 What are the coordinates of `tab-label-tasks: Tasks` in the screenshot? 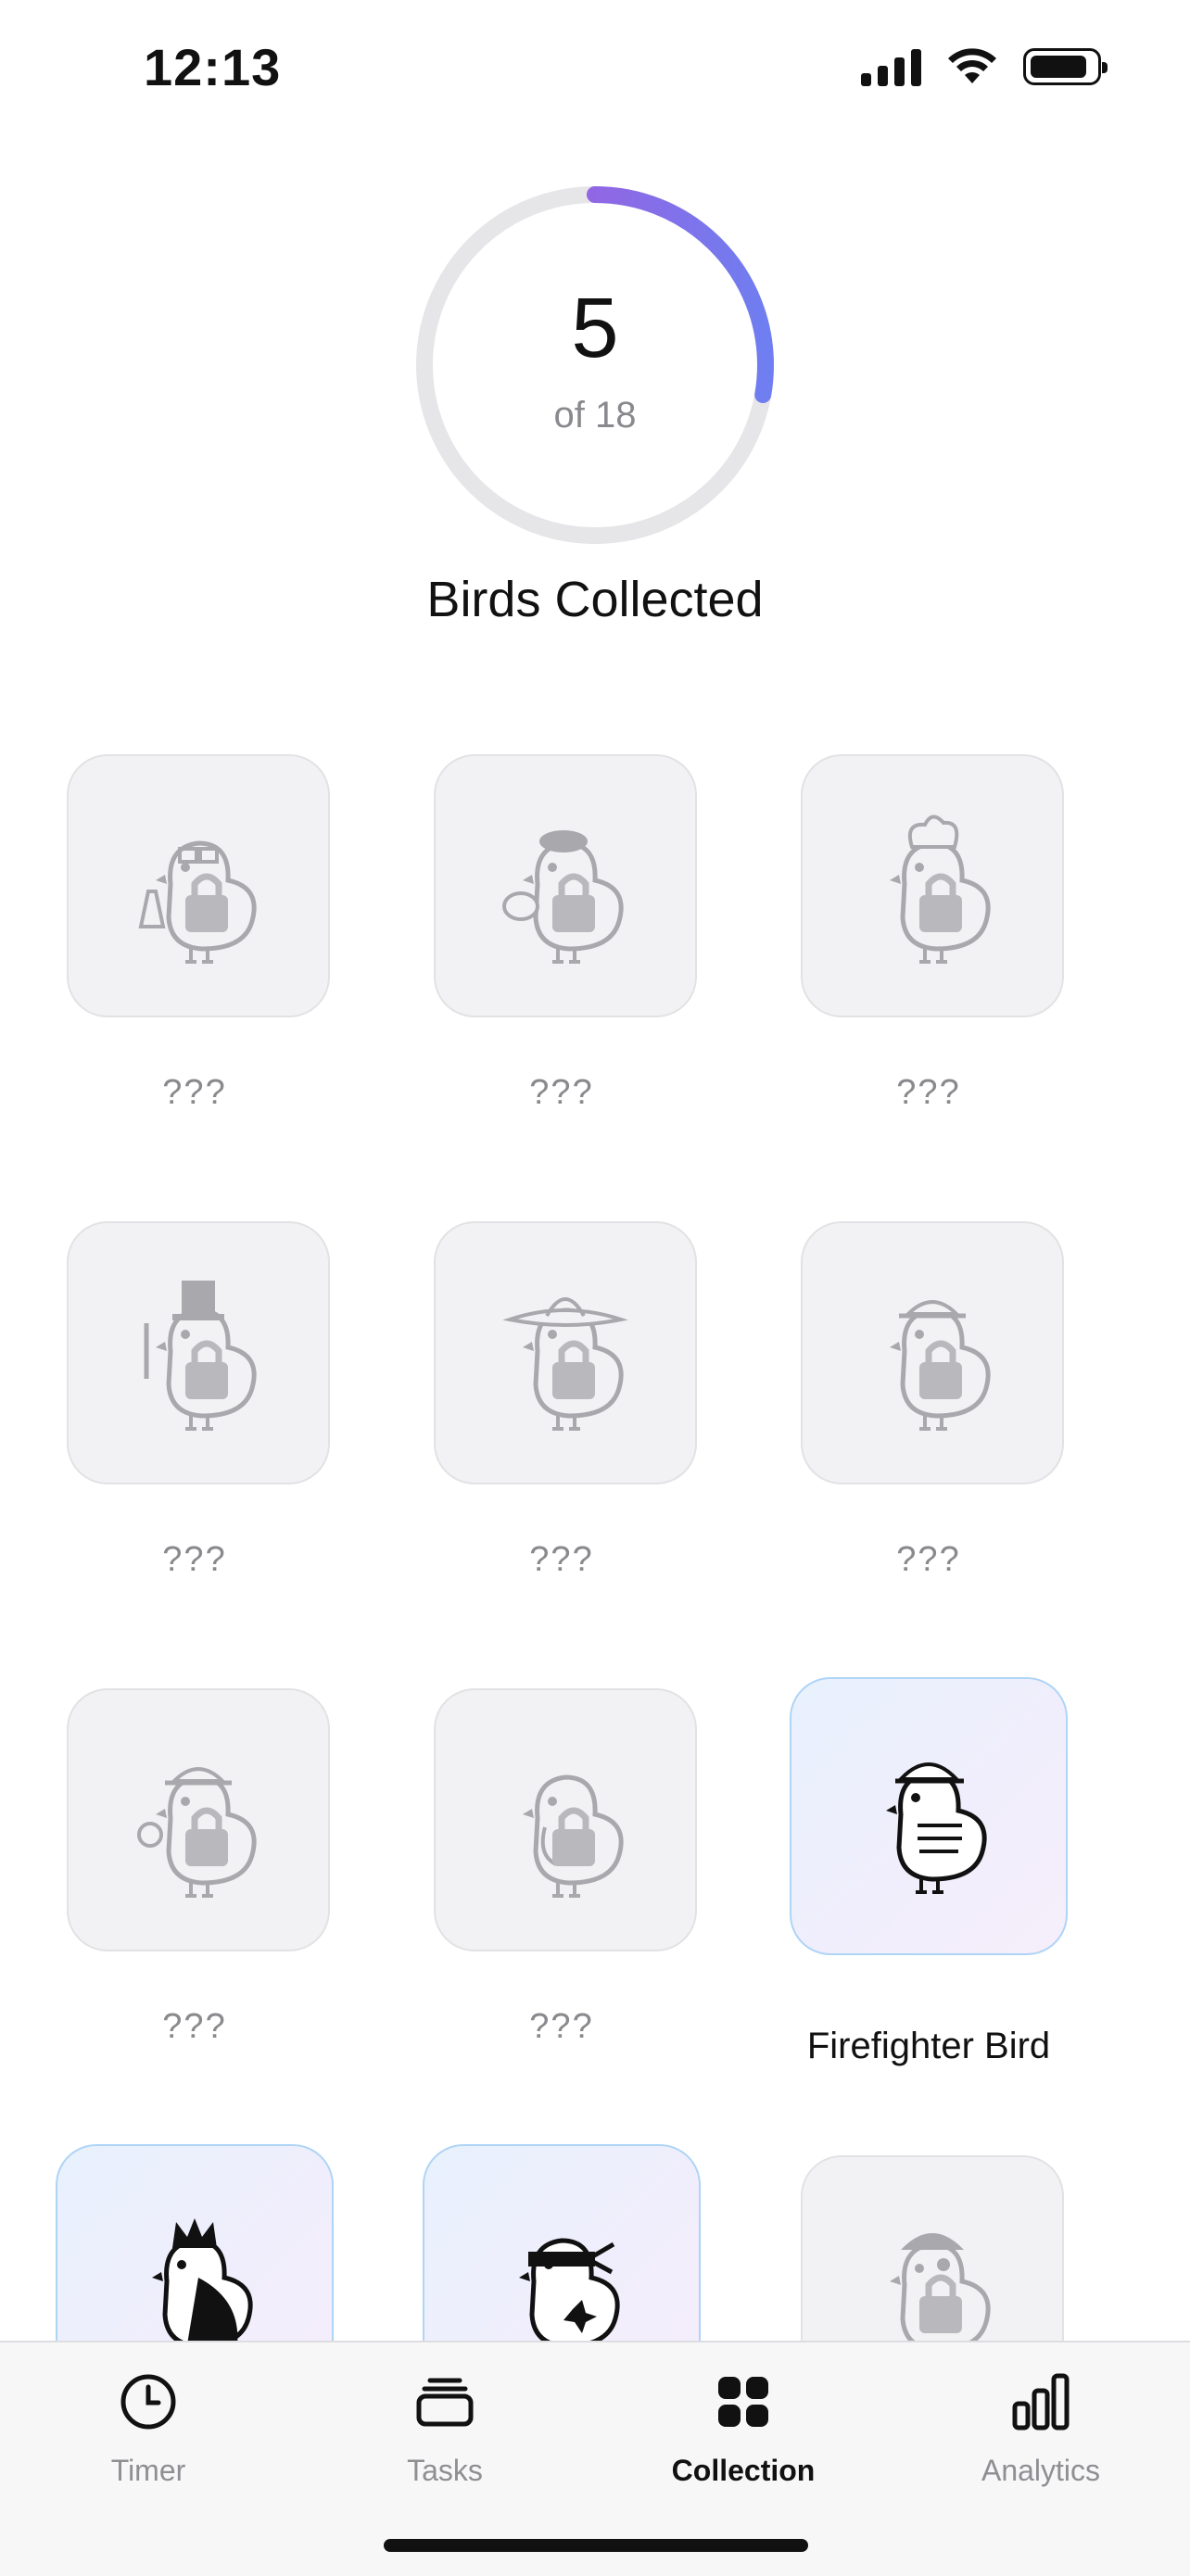 It's located at (445, 2471).